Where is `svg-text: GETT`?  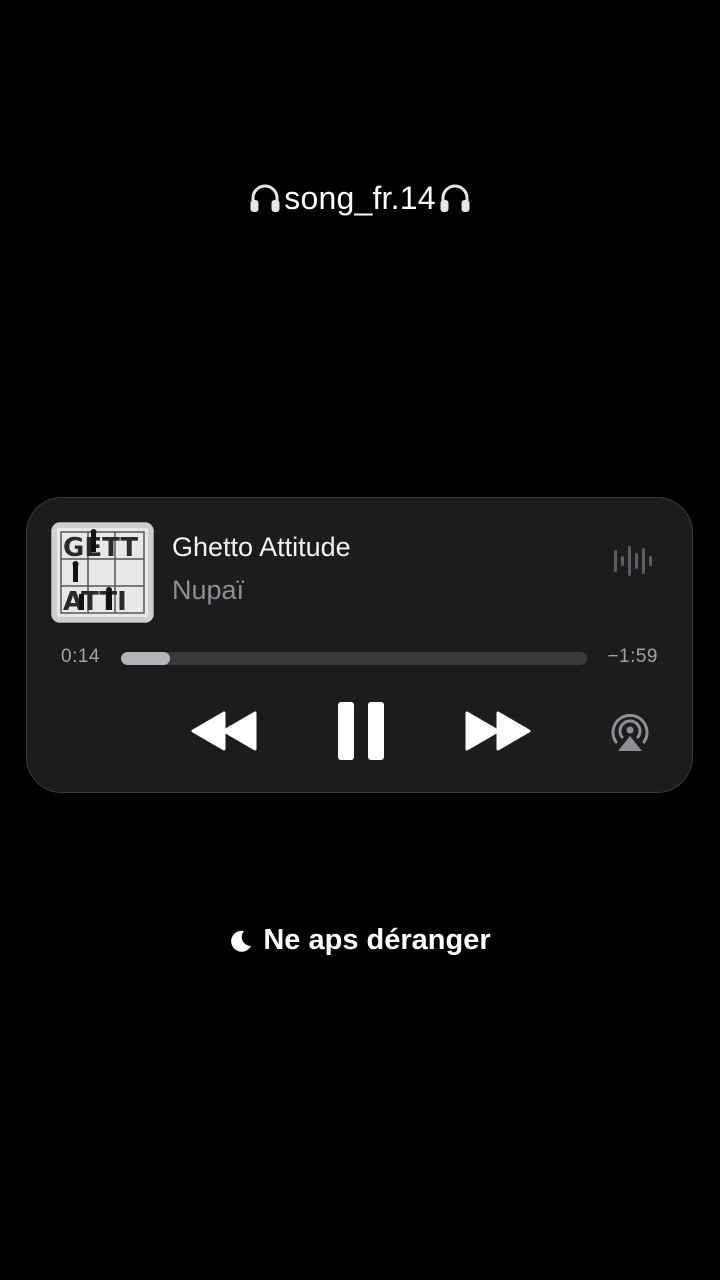 svg-text: GETT is located at coordinates (100, 548).